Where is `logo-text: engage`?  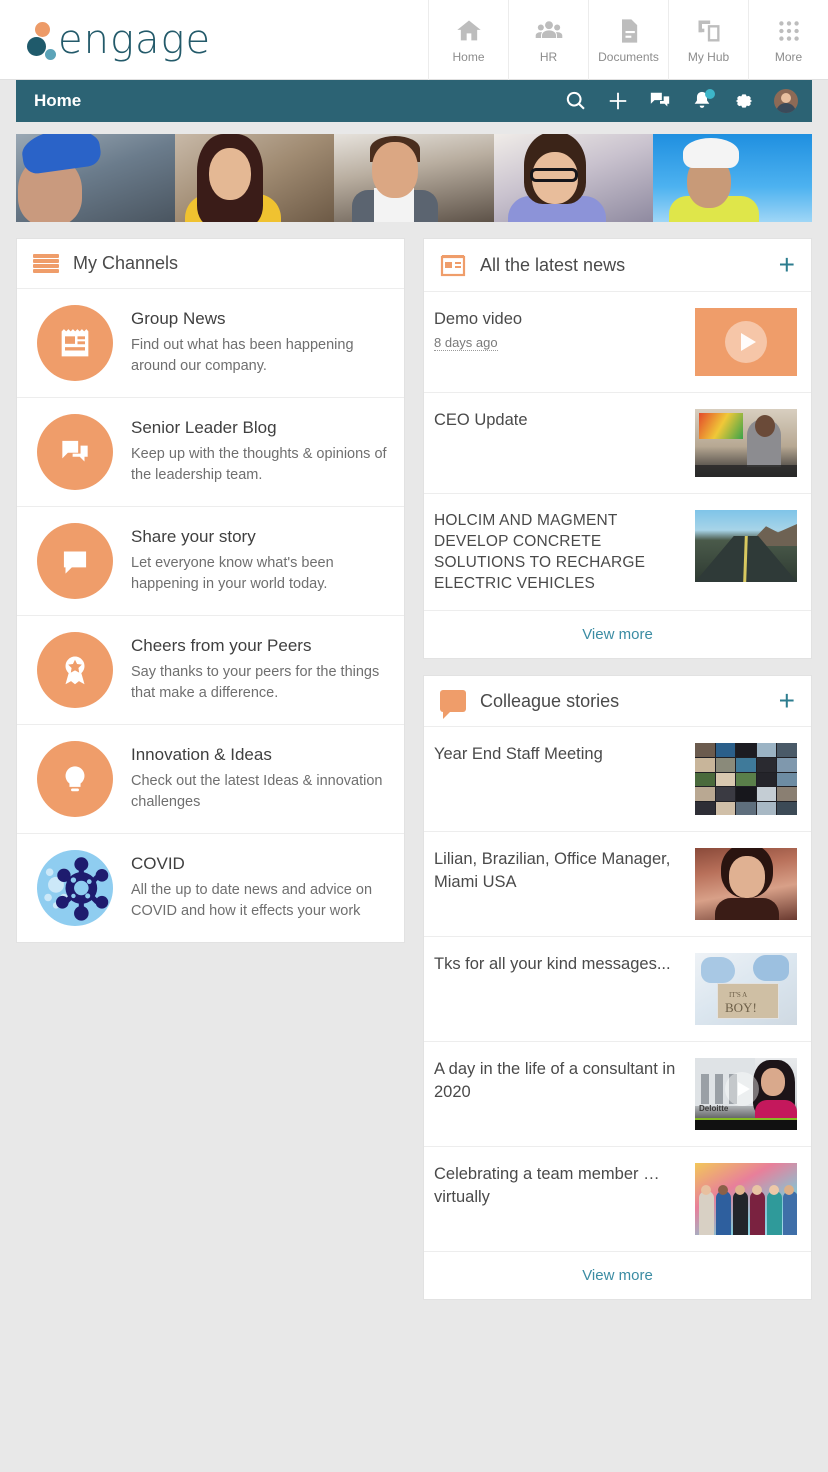 logo-text: engage is located at coordinates (135, 39).